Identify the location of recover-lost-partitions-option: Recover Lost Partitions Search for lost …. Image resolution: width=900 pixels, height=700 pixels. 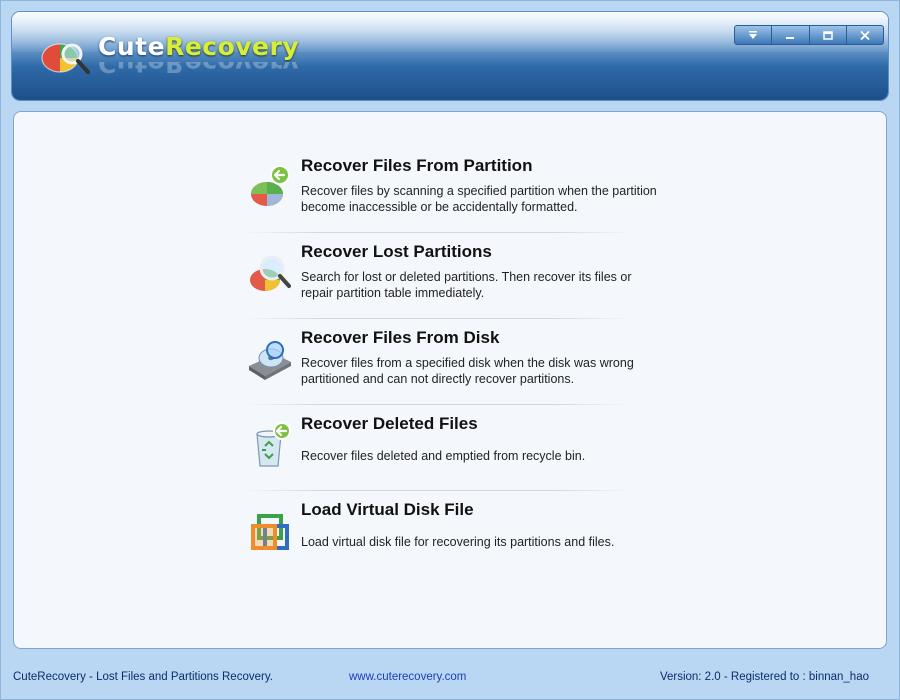
(457, 284).